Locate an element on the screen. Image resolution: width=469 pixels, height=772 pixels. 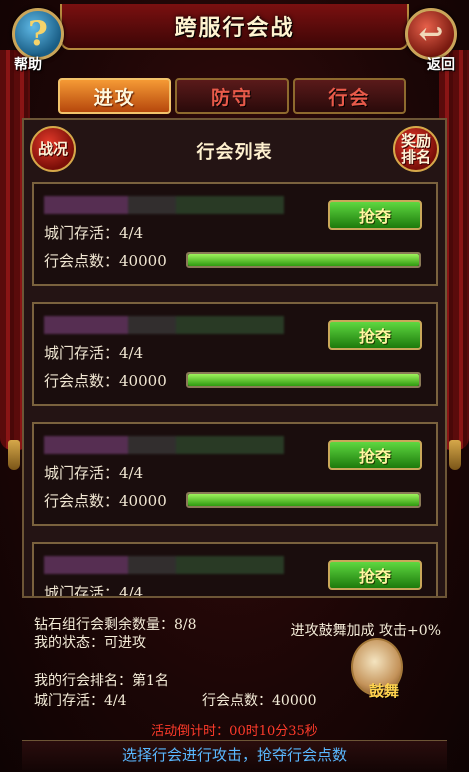
my-state-text: 我的状态：可进攻 is located at coordinates (90, 643).